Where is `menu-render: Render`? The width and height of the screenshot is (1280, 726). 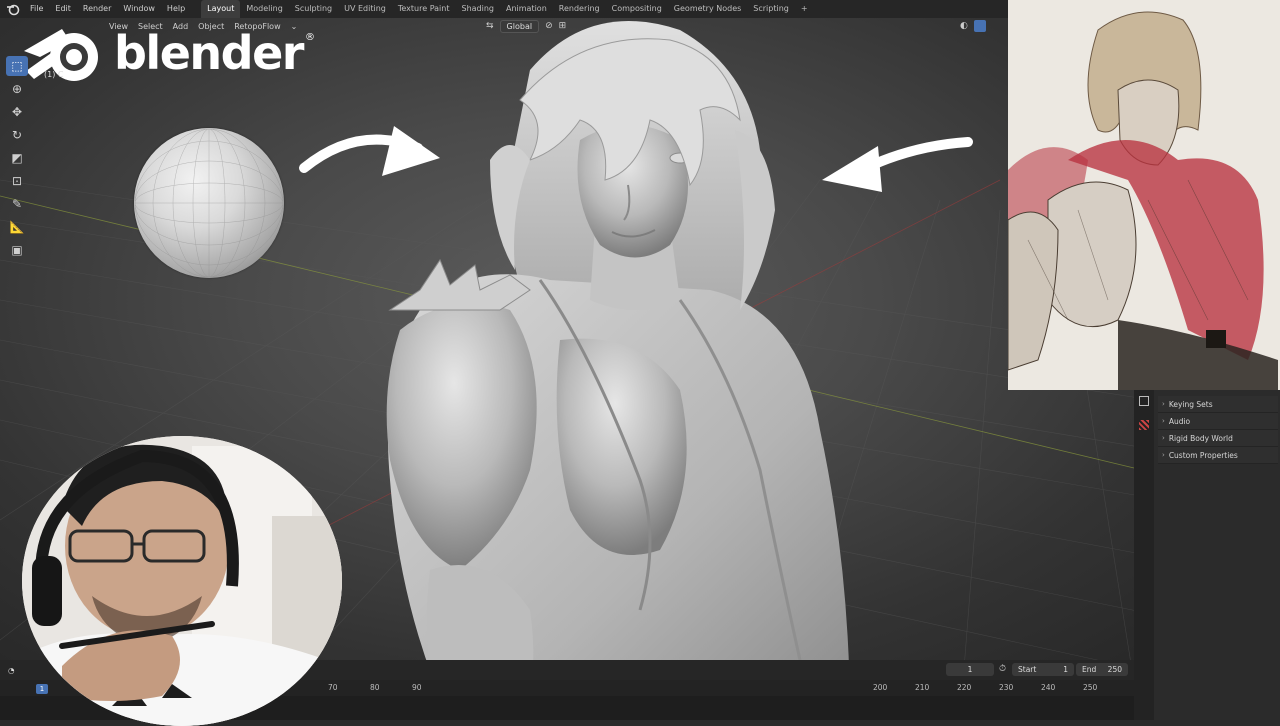 menu-render: Render is located at coordinates (97, 9).